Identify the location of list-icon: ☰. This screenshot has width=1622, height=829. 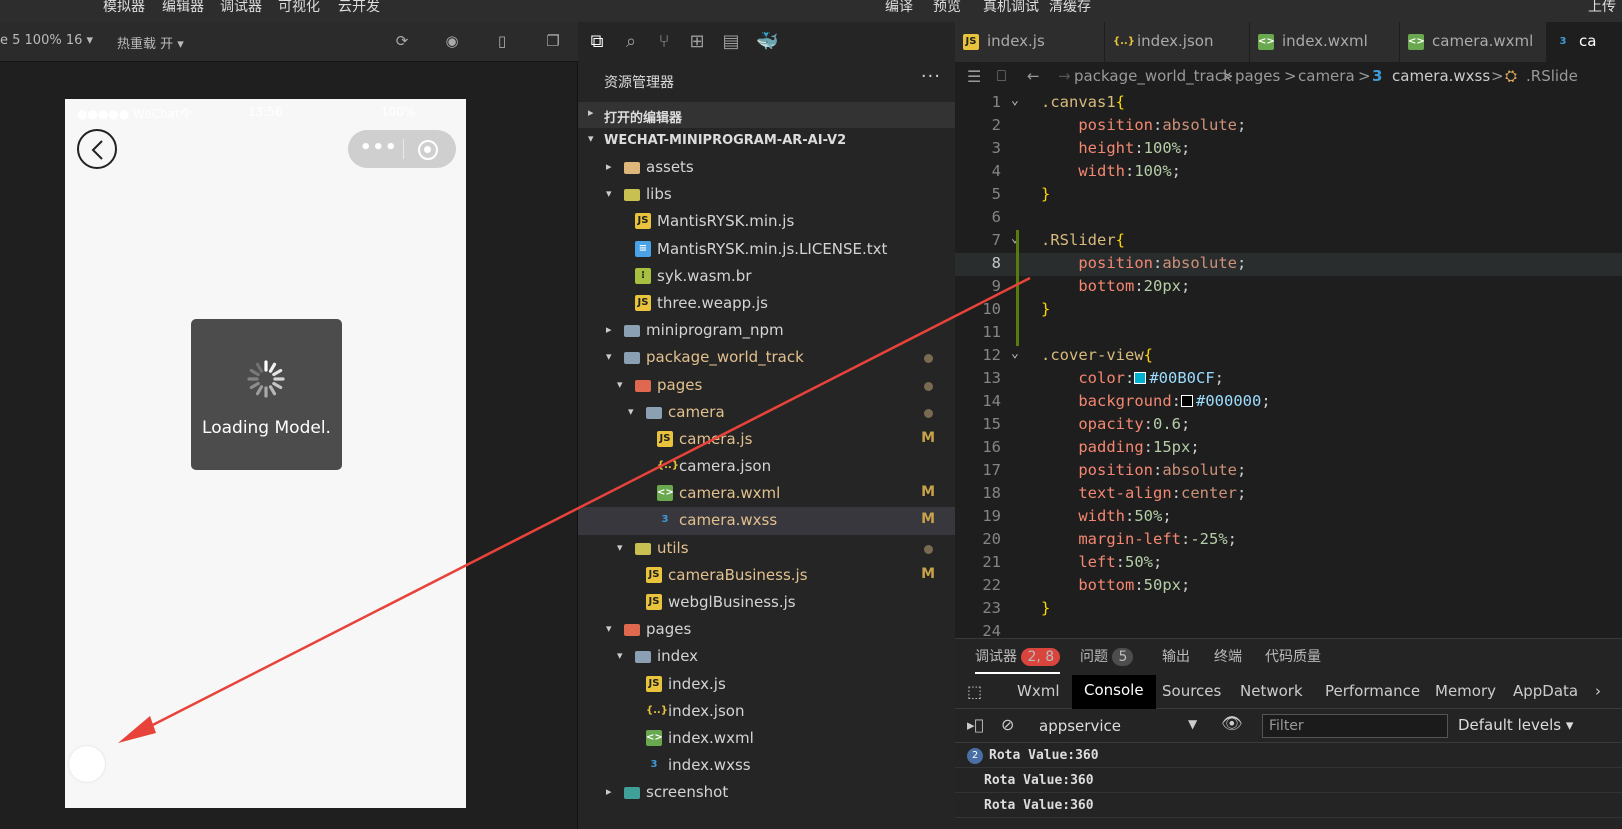
(974, 76).